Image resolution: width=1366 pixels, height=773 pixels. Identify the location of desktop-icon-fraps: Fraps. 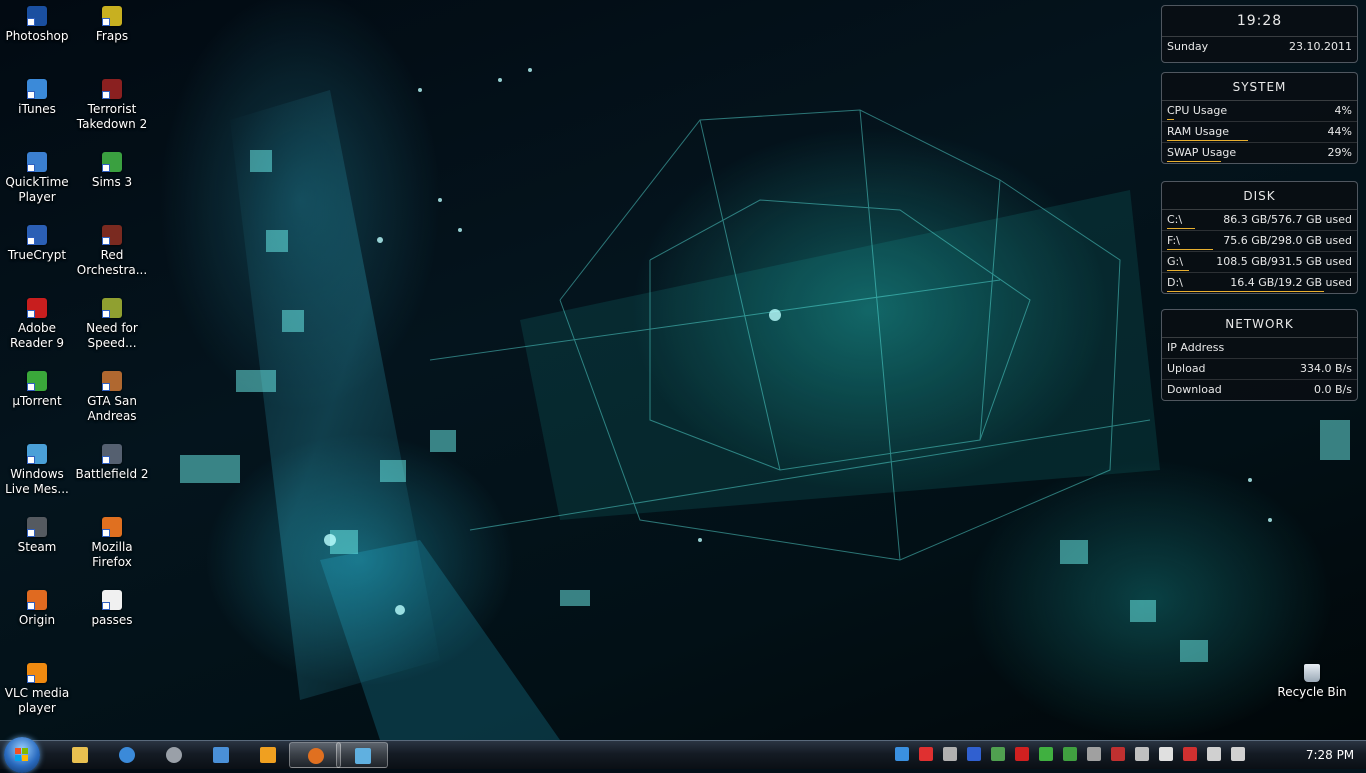
(112, 25).